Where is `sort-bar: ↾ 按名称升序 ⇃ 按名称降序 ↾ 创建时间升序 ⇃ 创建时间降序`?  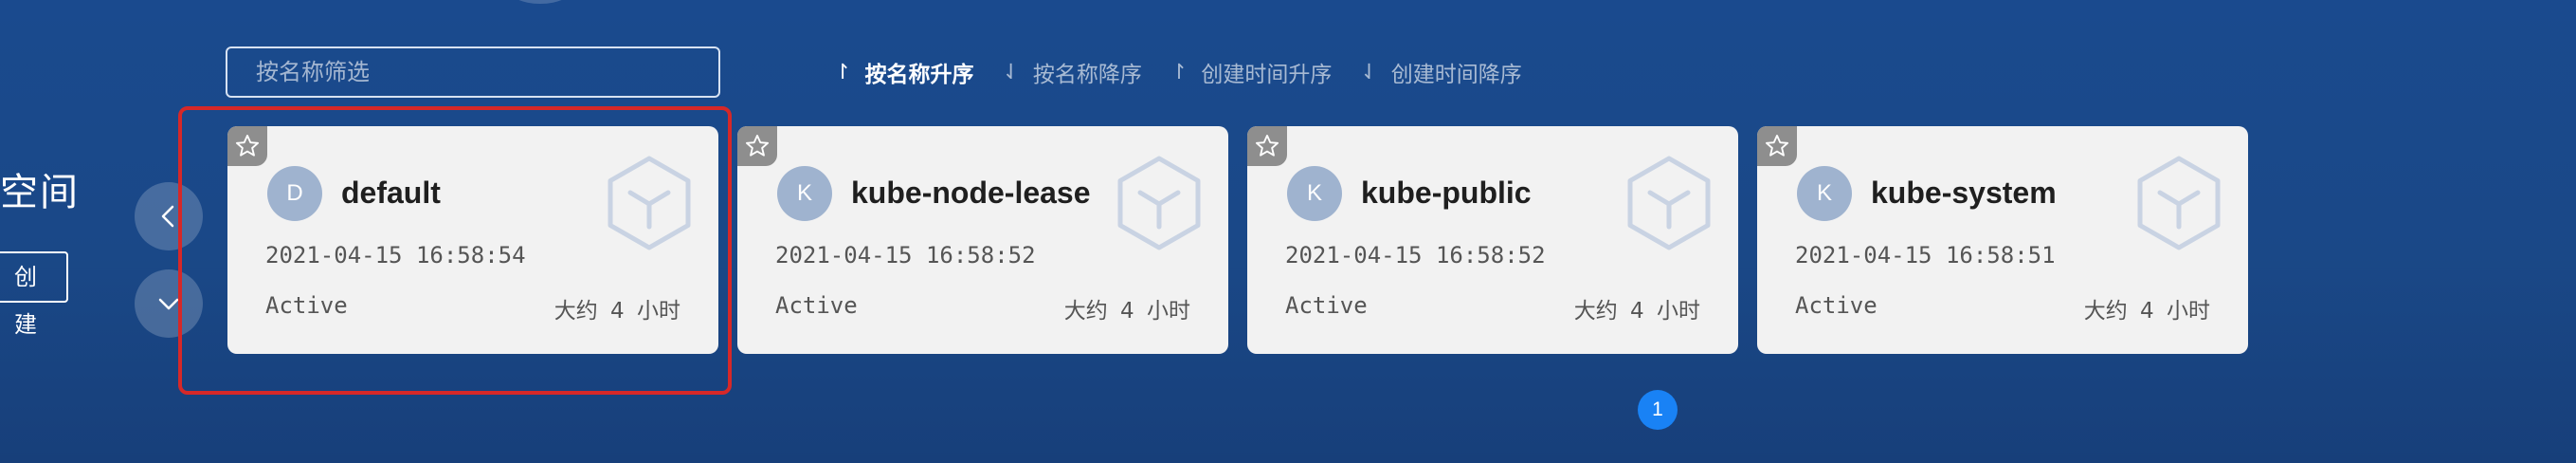
sort-bar: ↾ 按名称升序 ⇃ 按名称降序 ↾ 创建时间升序 ⇃ 创建时间降序 is located at coordinates (1192, 72).